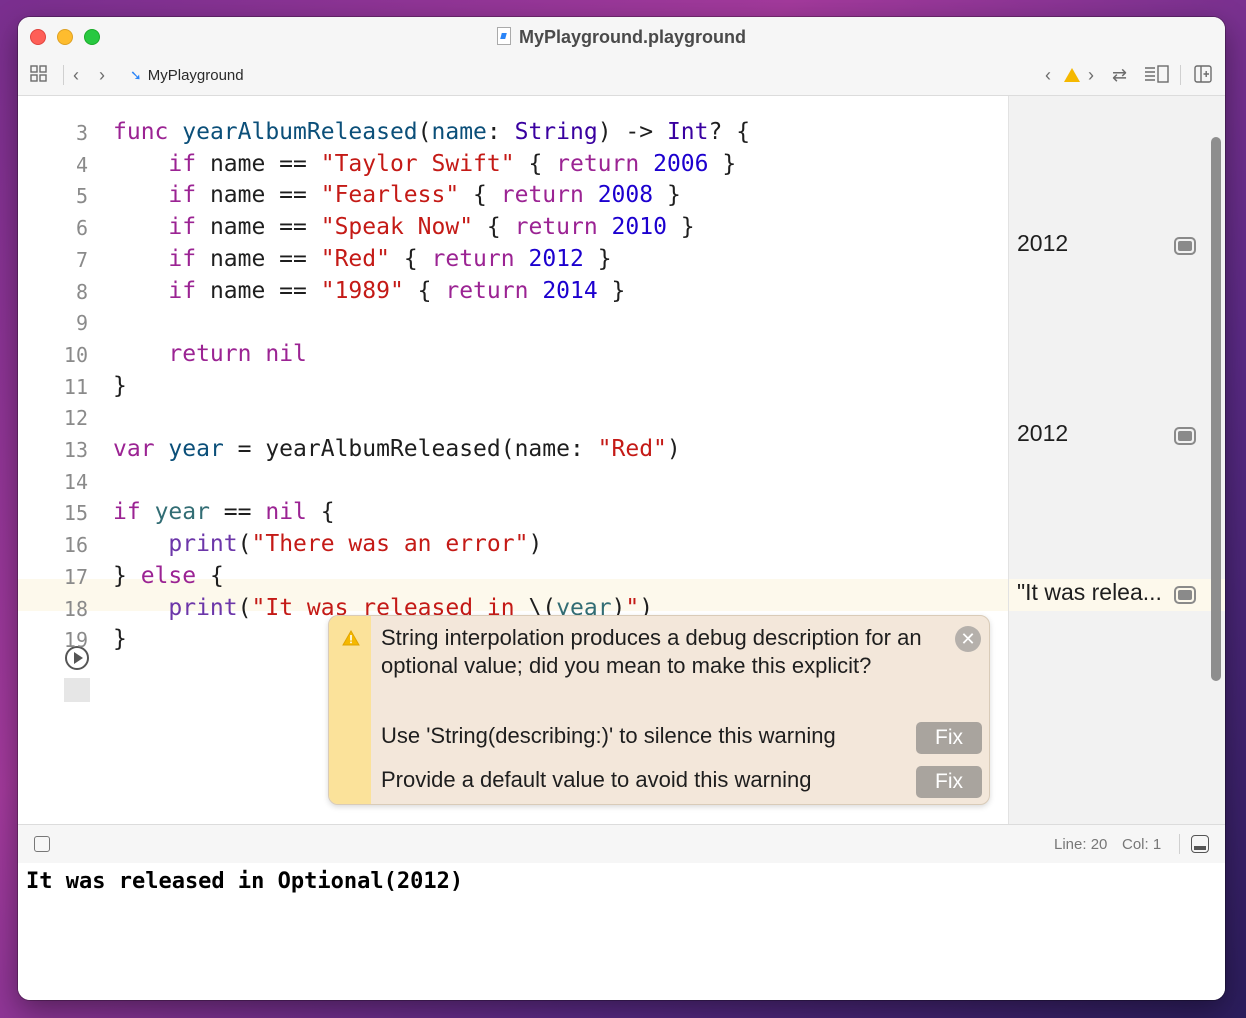 Image resolution: width=1246 pixels, height=1018 pixels. Describe the element at coordinates (77, 690) in the screenshot. I see `execution-marker` at that location.